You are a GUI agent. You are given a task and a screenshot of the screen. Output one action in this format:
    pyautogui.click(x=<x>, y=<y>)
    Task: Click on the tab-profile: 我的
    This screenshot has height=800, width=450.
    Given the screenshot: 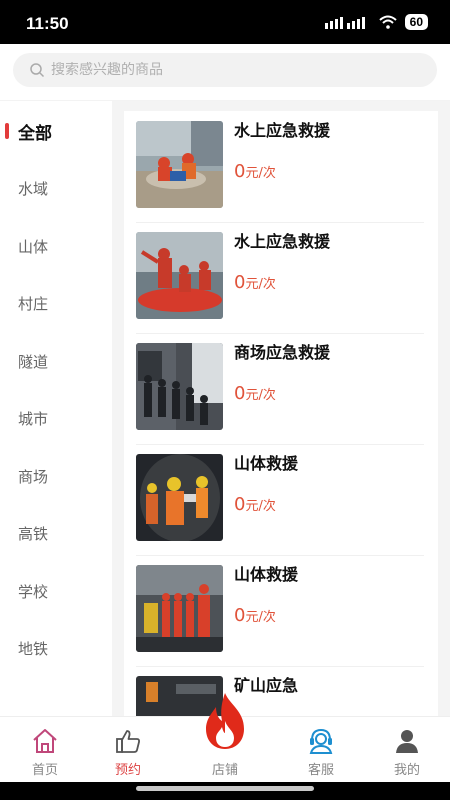 What is the action you would take?
    pyautogui.click(x=406, y=750)
    